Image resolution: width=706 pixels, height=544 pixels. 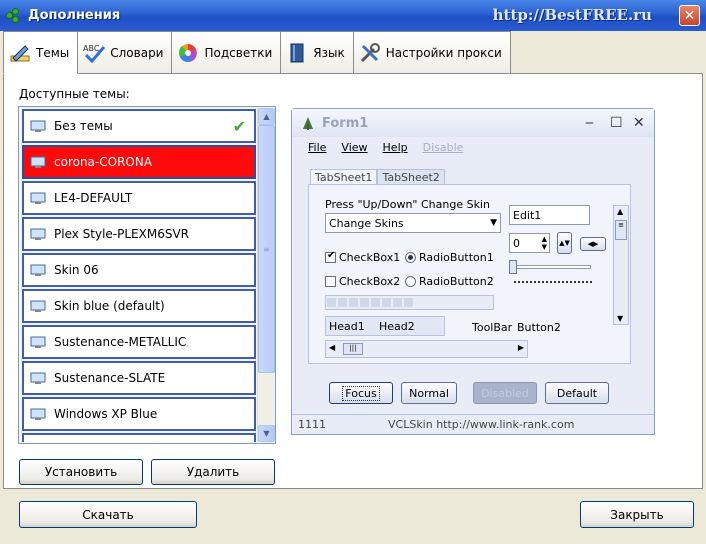 What do you see at coordinates (397, 326) in the screenshot?
I see `head2-header: Head2` at bounding box center [397, 326].